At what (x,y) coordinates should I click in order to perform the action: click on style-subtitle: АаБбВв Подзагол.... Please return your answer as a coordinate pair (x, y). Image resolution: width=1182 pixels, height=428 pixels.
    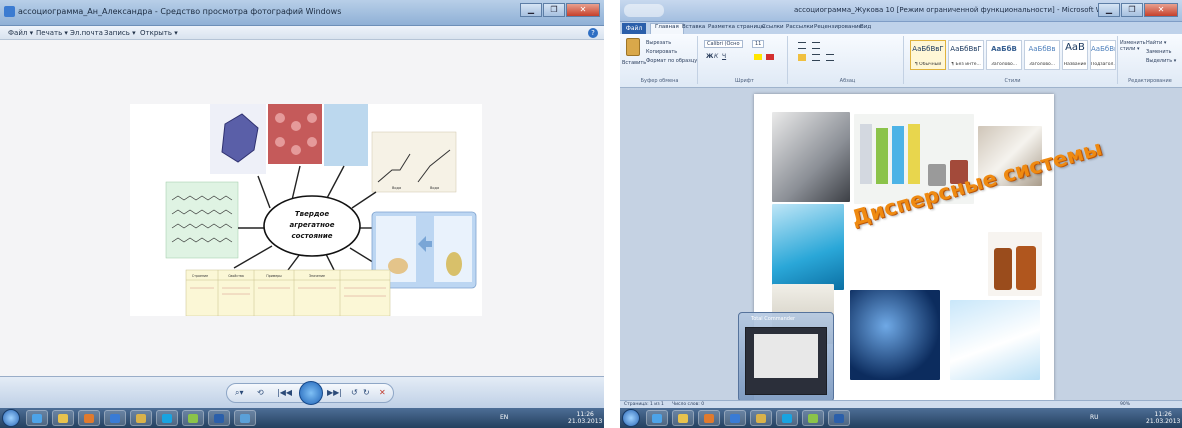
    Looking at the image, I should click on (1103, 55).